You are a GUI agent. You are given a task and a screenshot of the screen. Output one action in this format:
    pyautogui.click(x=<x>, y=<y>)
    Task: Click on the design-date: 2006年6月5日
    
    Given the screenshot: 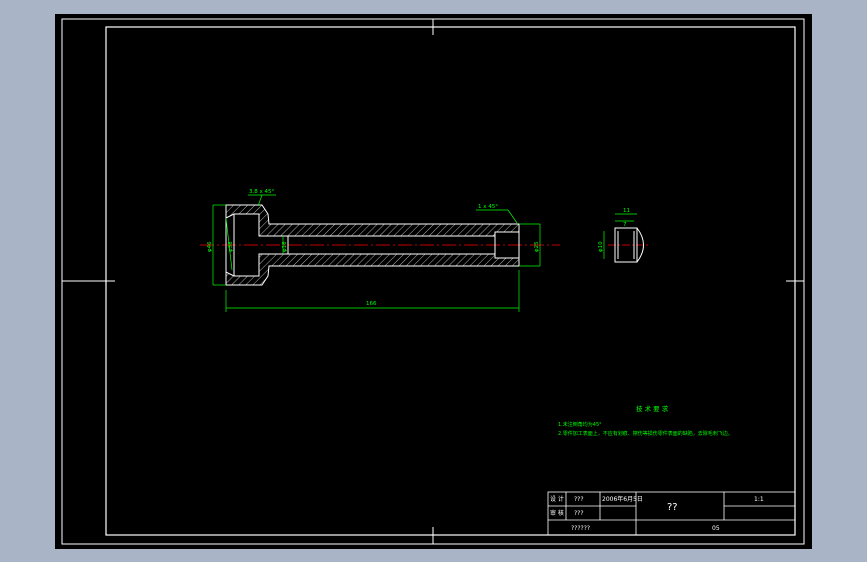 What is the action you would take?
    pyautogui.click(x=622, y=499)
    